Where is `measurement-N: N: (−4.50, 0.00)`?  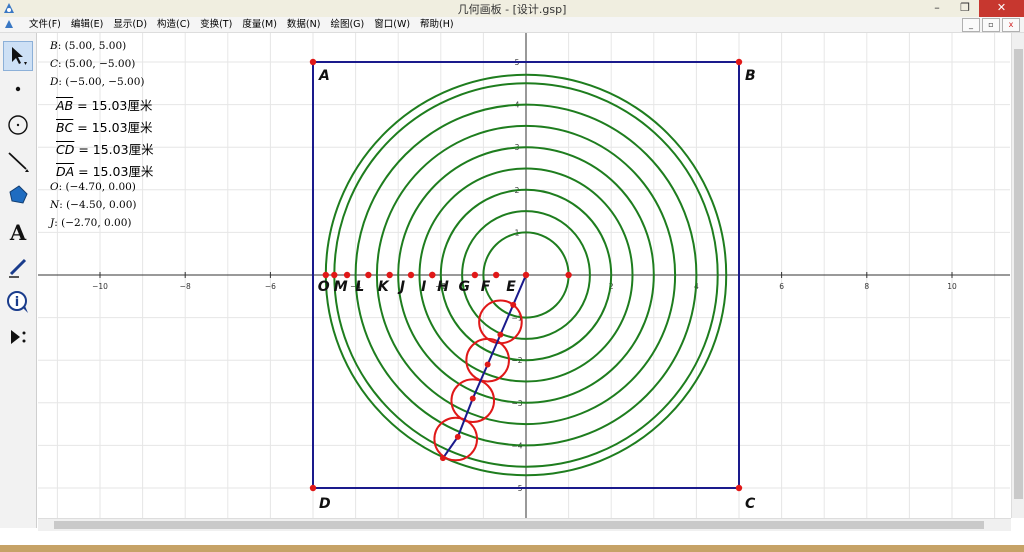
measurement-N: N: (−4.50, 0.00) is located at coordinates (93, 205).